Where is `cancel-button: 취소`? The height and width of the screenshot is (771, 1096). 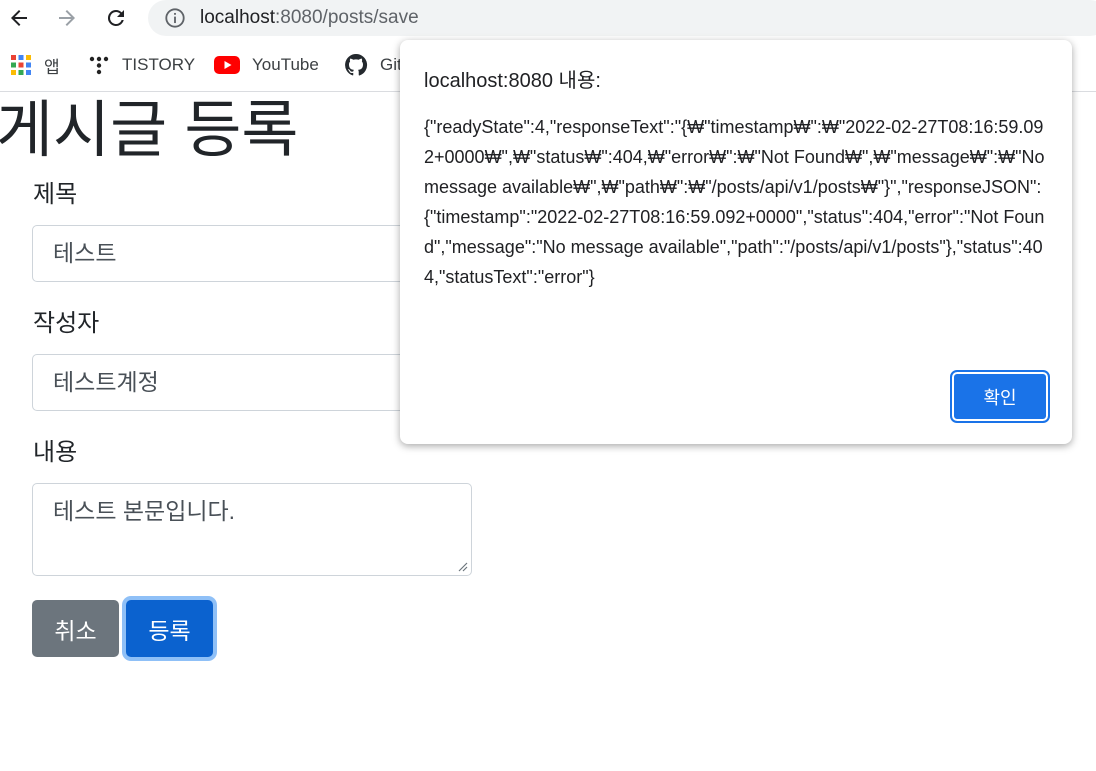
cancel-button: 취소 is located at coordinates (75, 628).